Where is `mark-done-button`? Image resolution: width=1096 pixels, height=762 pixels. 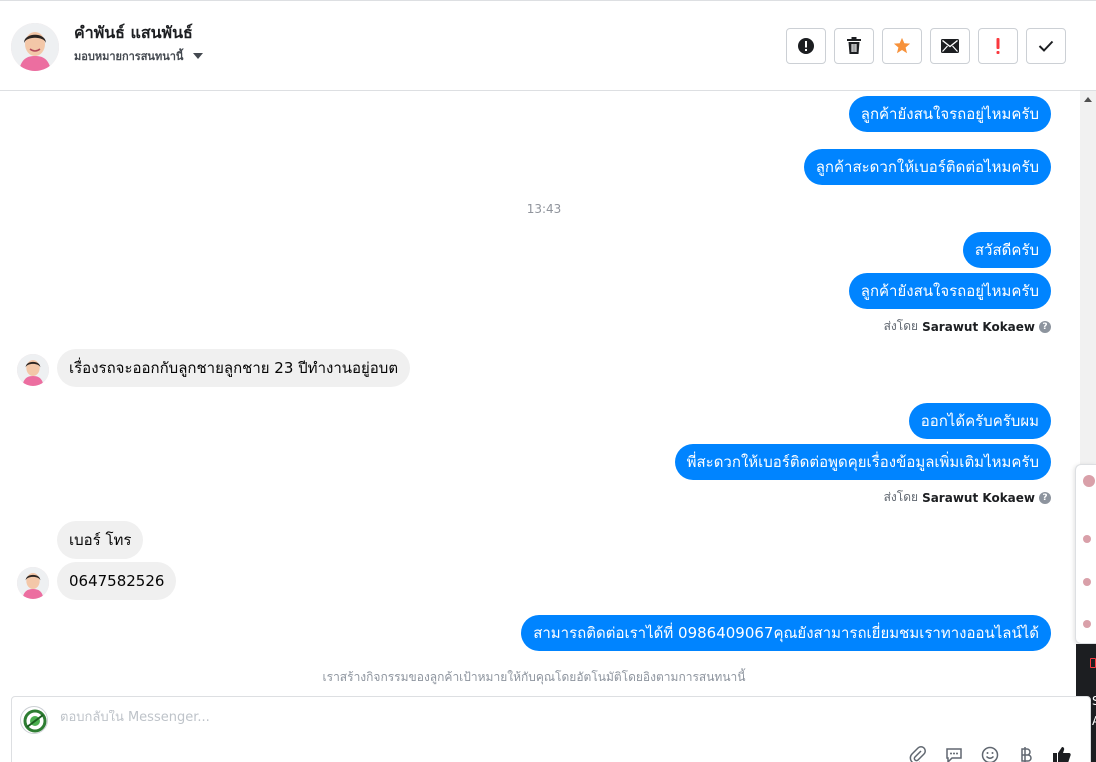 mark-done-button is located at coordinates (1046, 46).